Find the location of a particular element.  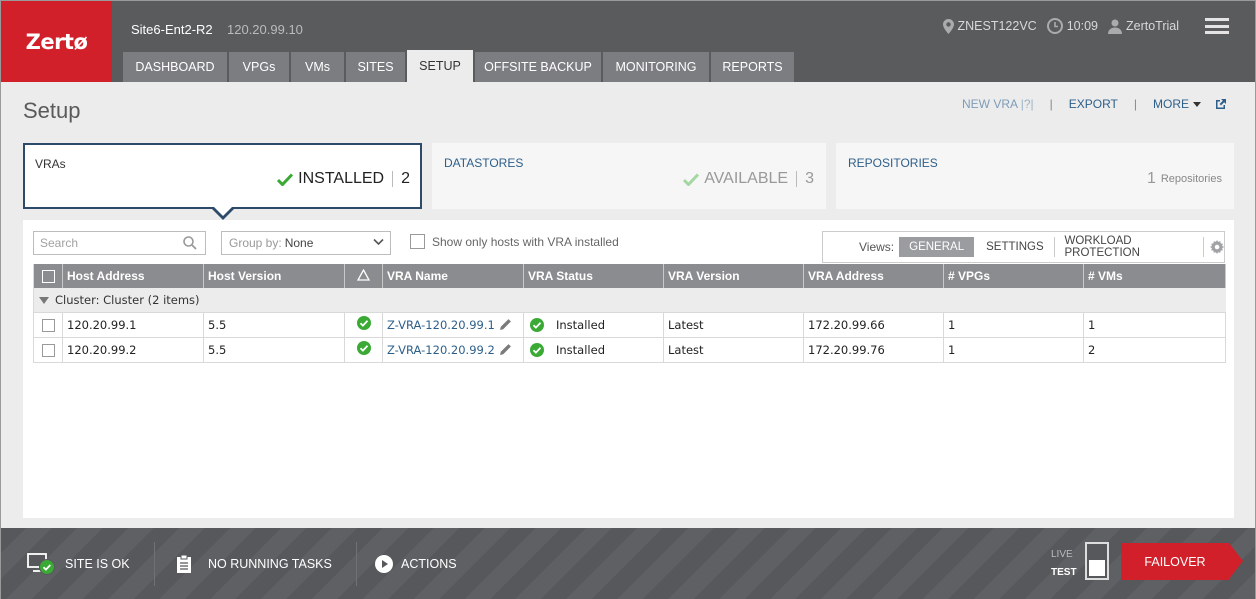

vra-name-link: Z-VRA-120.20.99.1 is located at coordinates (441, 325).